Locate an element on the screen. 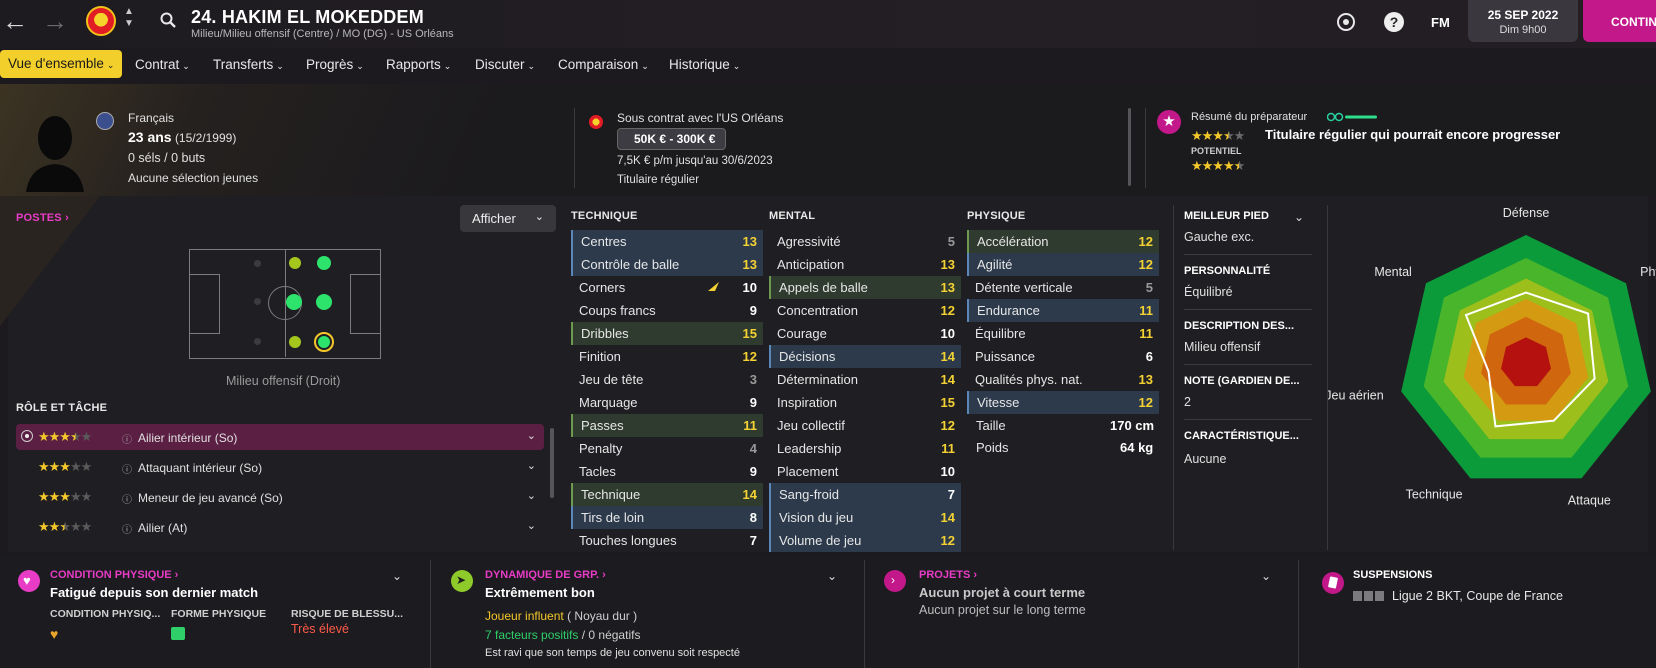 The width and height of the screenshot is (1656, 668). tab-transfers: Transferts ⌄ is located at coordinates (248, 64).